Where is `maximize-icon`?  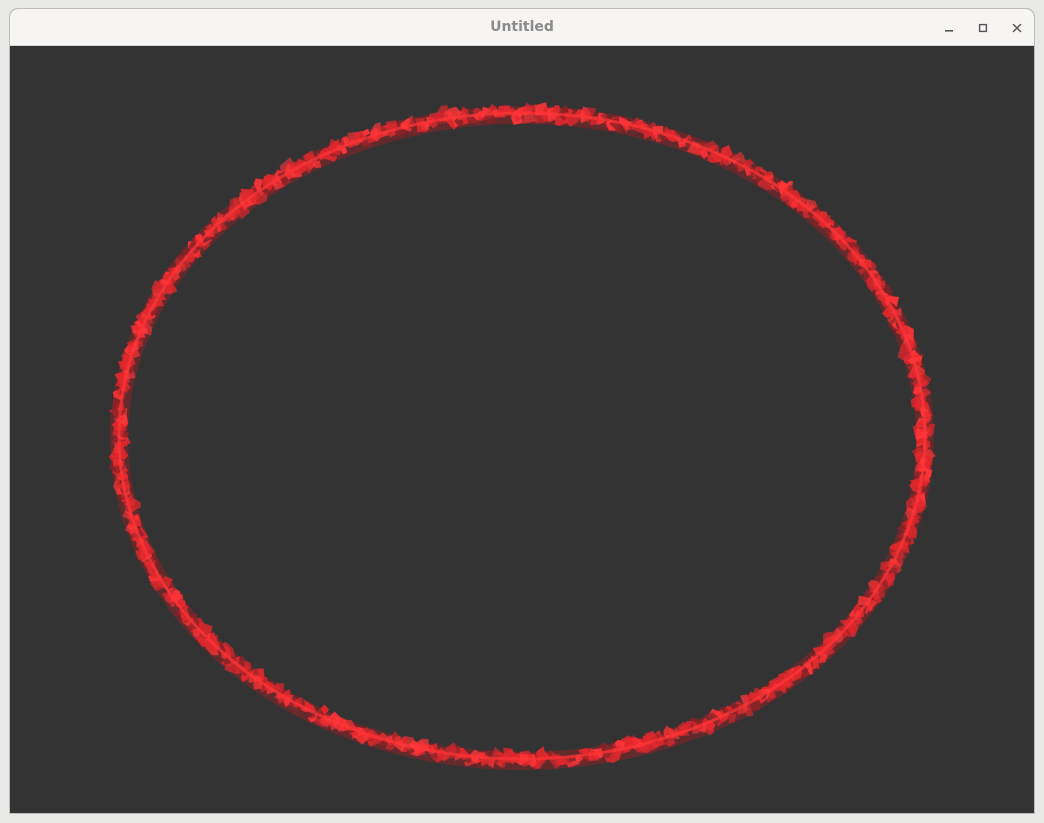
maximize-icon is located at coordinates (983, 28).